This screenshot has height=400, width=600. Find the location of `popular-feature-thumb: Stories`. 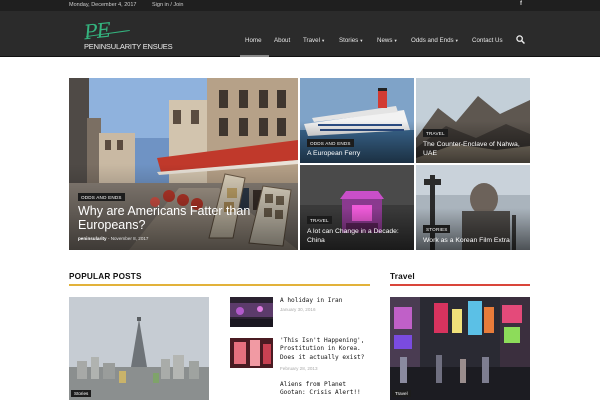

popular-feature-thumb: Stories is located at coordinates (139, 348).